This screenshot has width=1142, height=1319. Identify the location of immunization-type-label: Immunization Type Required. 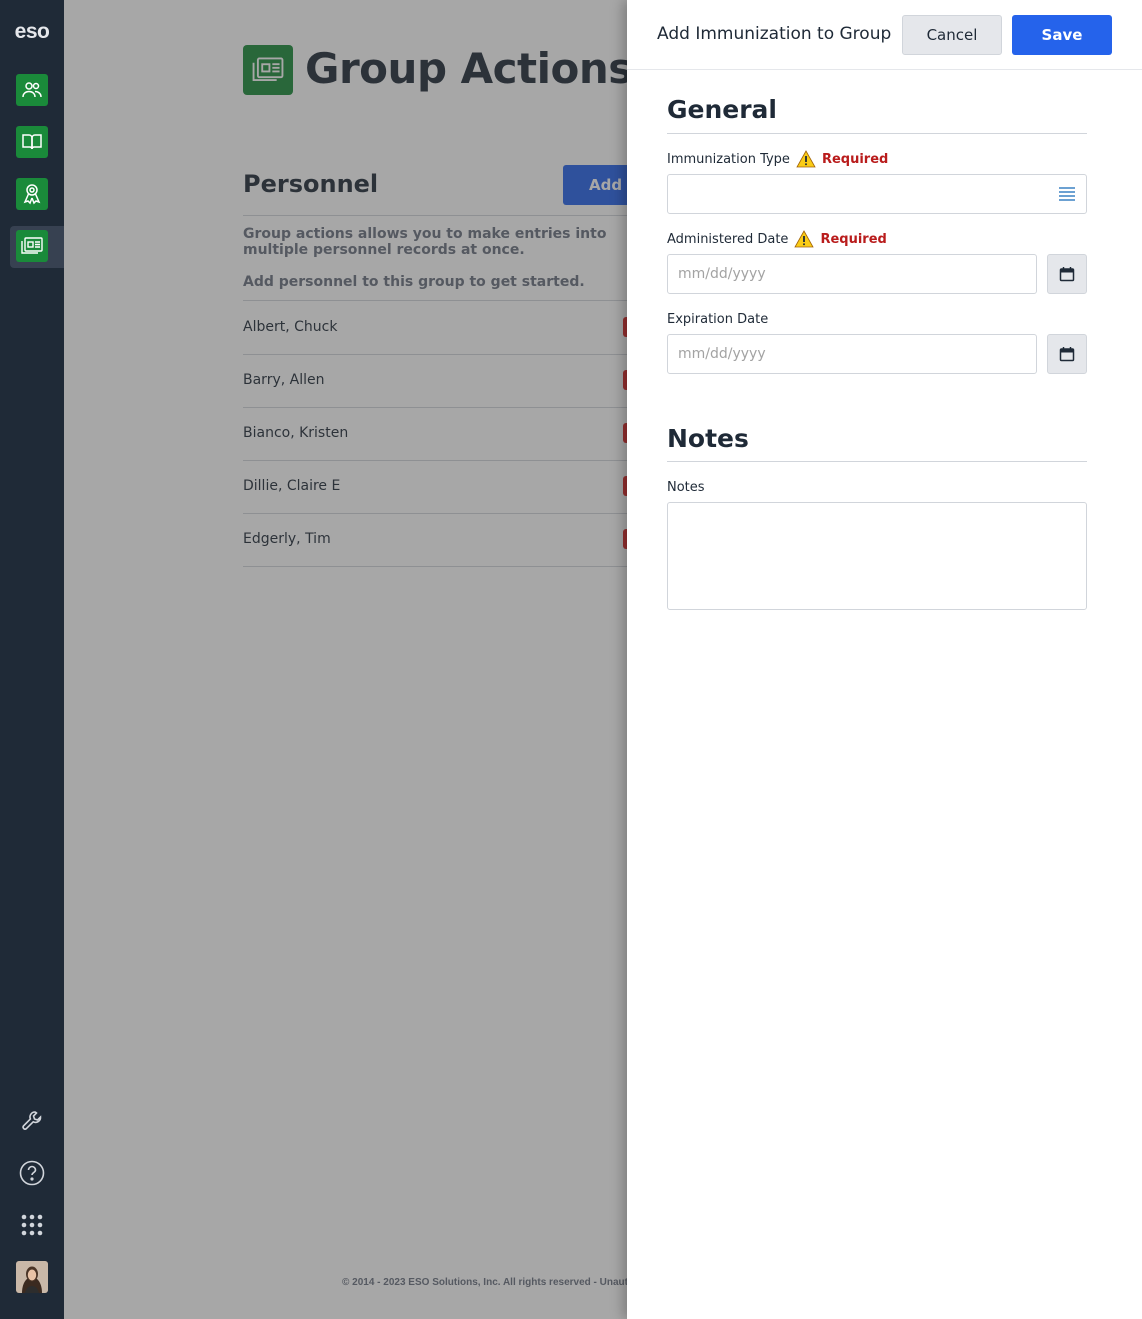
(777, 159).